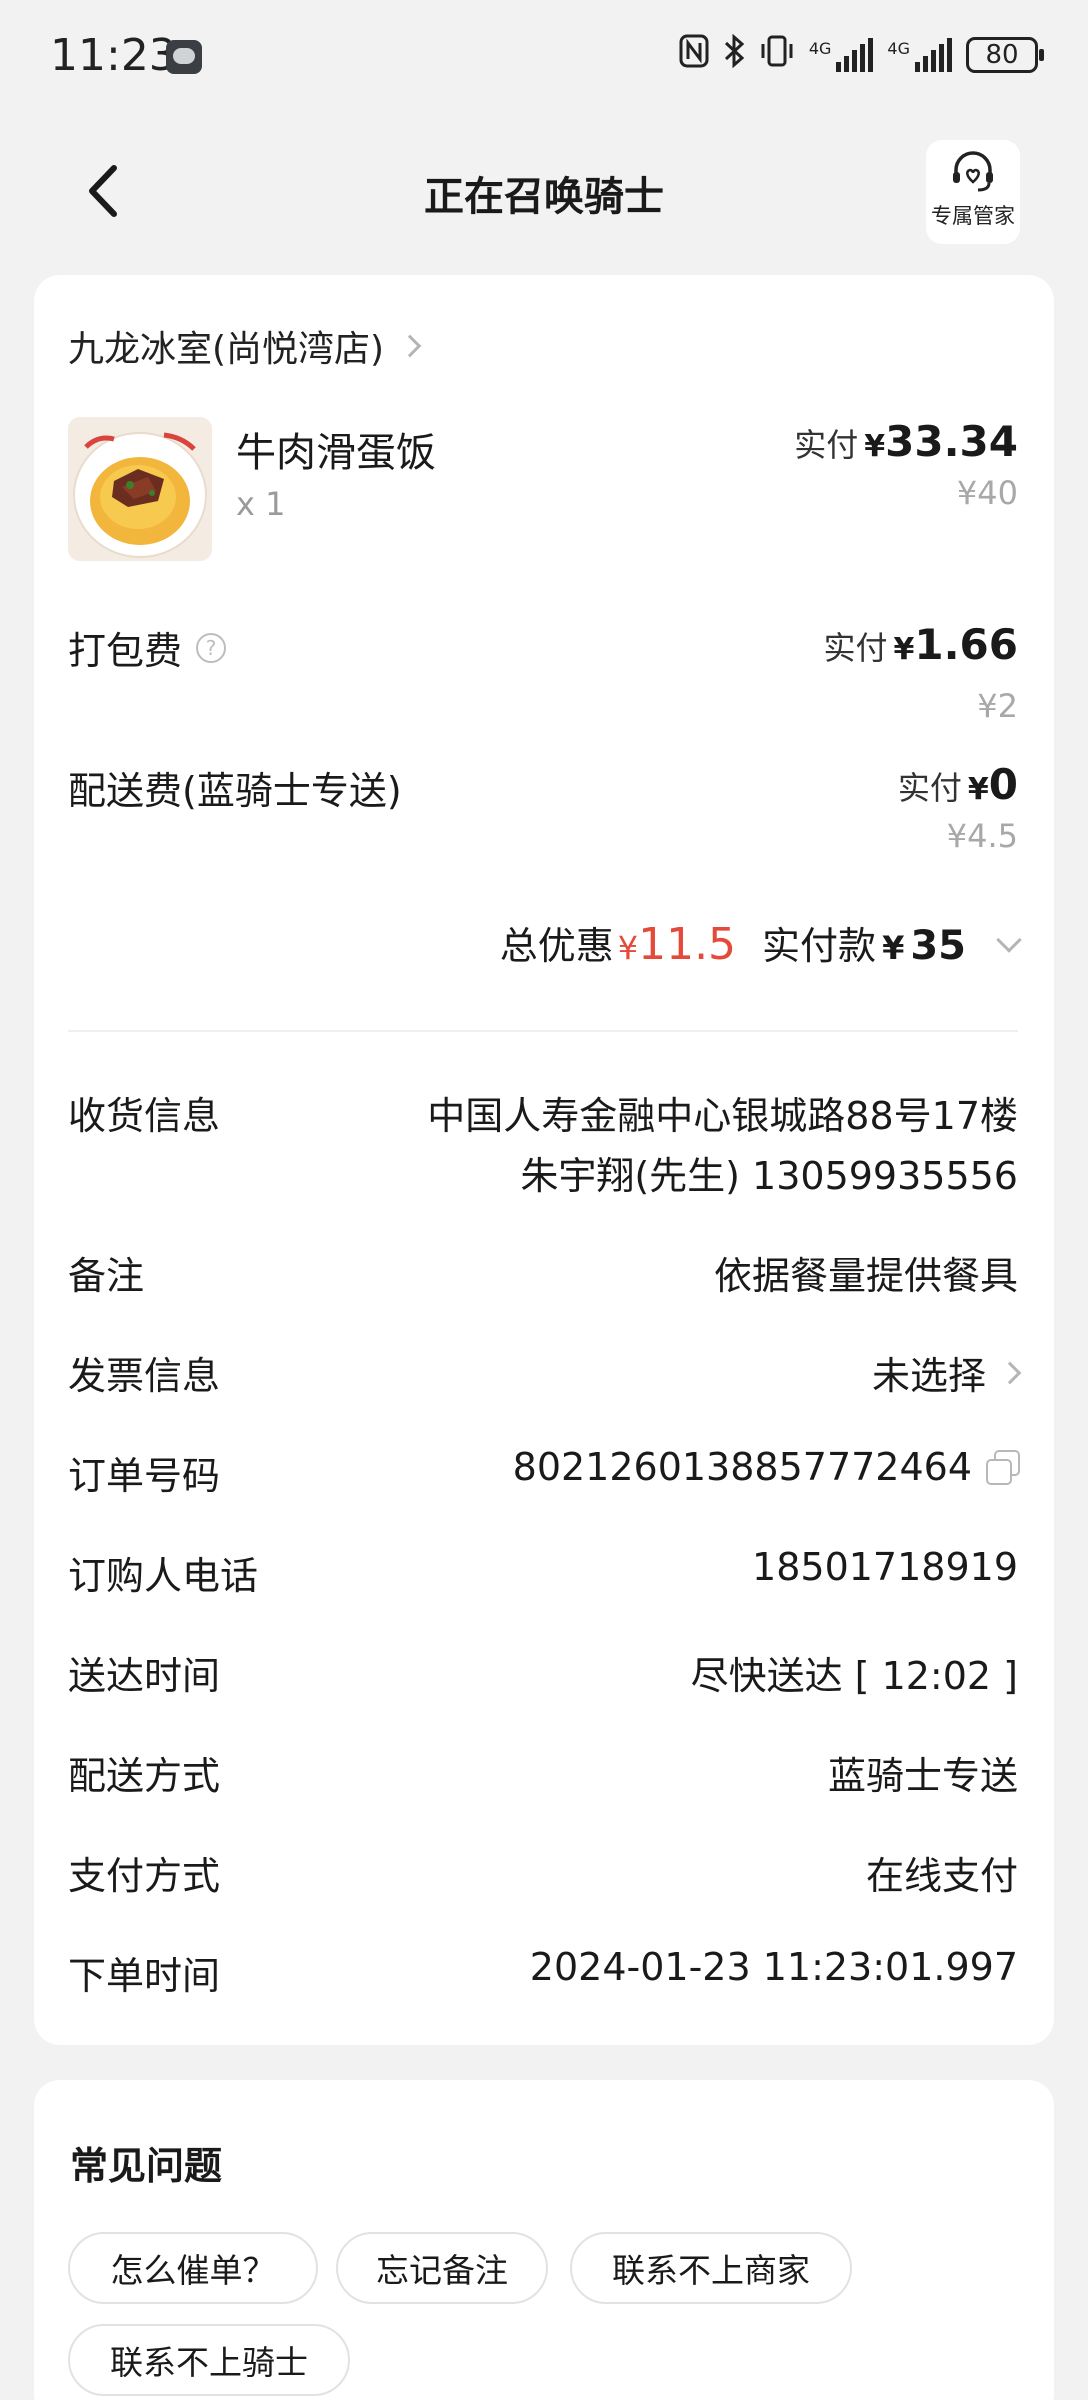 Image resolution: width=1088 pixels, height=2400 pixels. What do you see at coordinates (854, 1676) in the screenshot?
I see `delivery-time-value: 尽快送达 [ 12:02 ]` at bounding box center [854, 1676].